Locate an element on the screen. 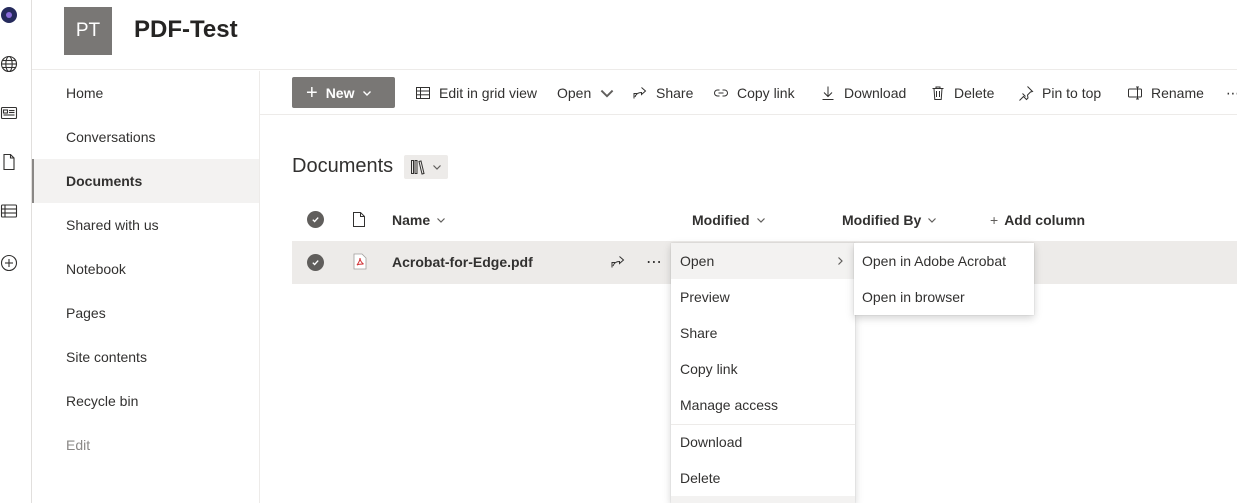  menu-scroll-edge is located at coordinates (763, 499).